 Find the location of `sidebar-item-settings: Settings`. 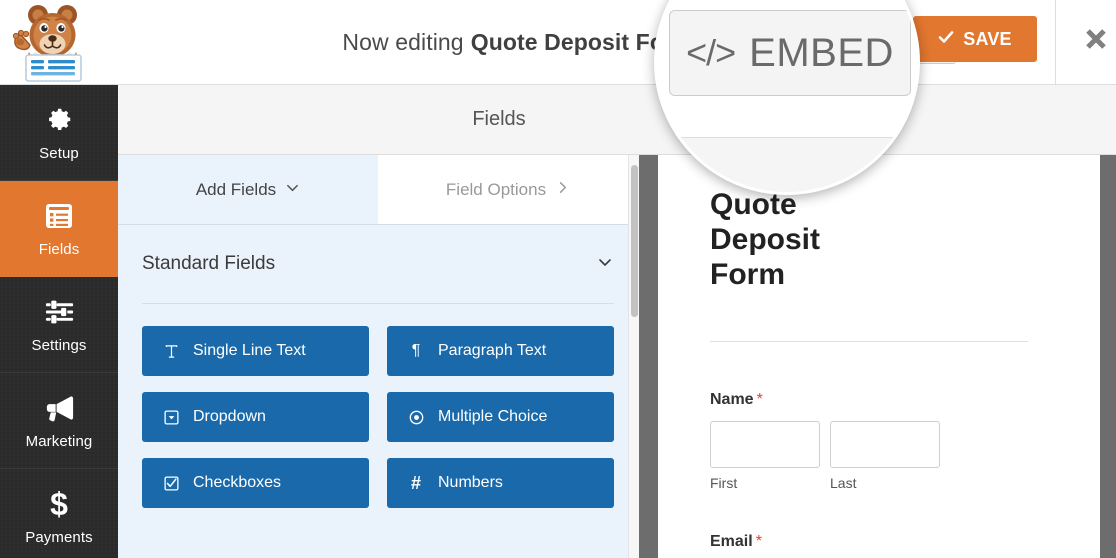

sidebar-item-settings: Settings is located at coordinates (59, 325).